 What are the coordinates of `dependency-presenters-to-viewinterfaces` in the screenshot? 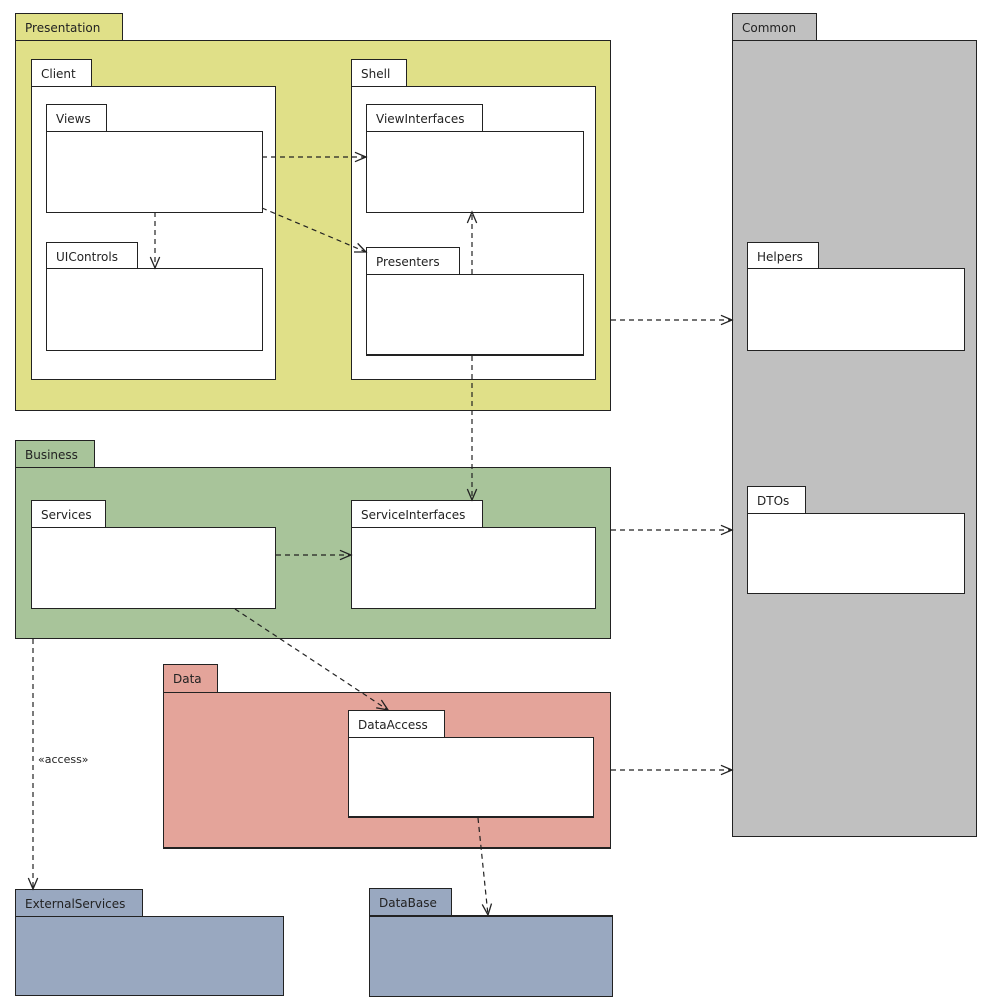 It's located at (472, 242).